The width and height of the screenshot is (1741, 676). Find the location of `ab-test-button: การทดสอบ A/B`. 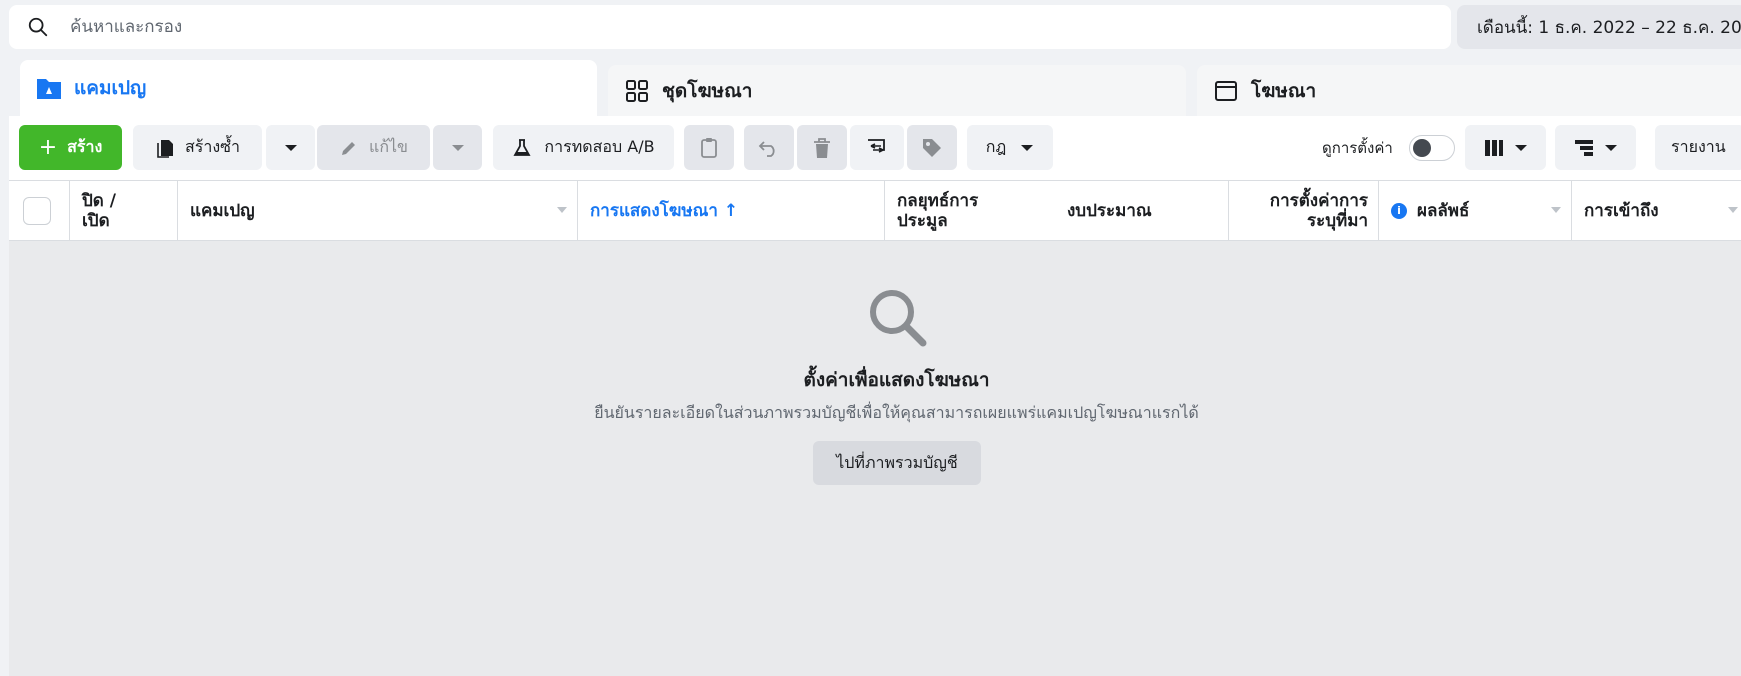

ab-test-button: การทดสอบ A/B is located at coordinates (583, 147).